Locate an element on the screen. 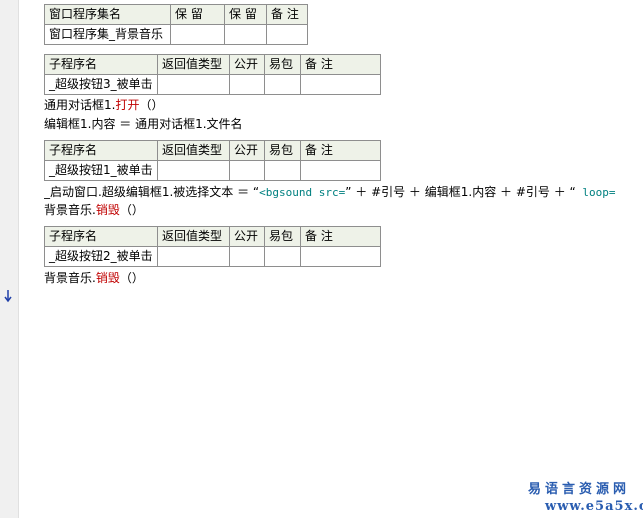 The height and width of the screenshot is (518, 643). table-row: _超级按钮1_被单击 is located at coordinates (212, 170).